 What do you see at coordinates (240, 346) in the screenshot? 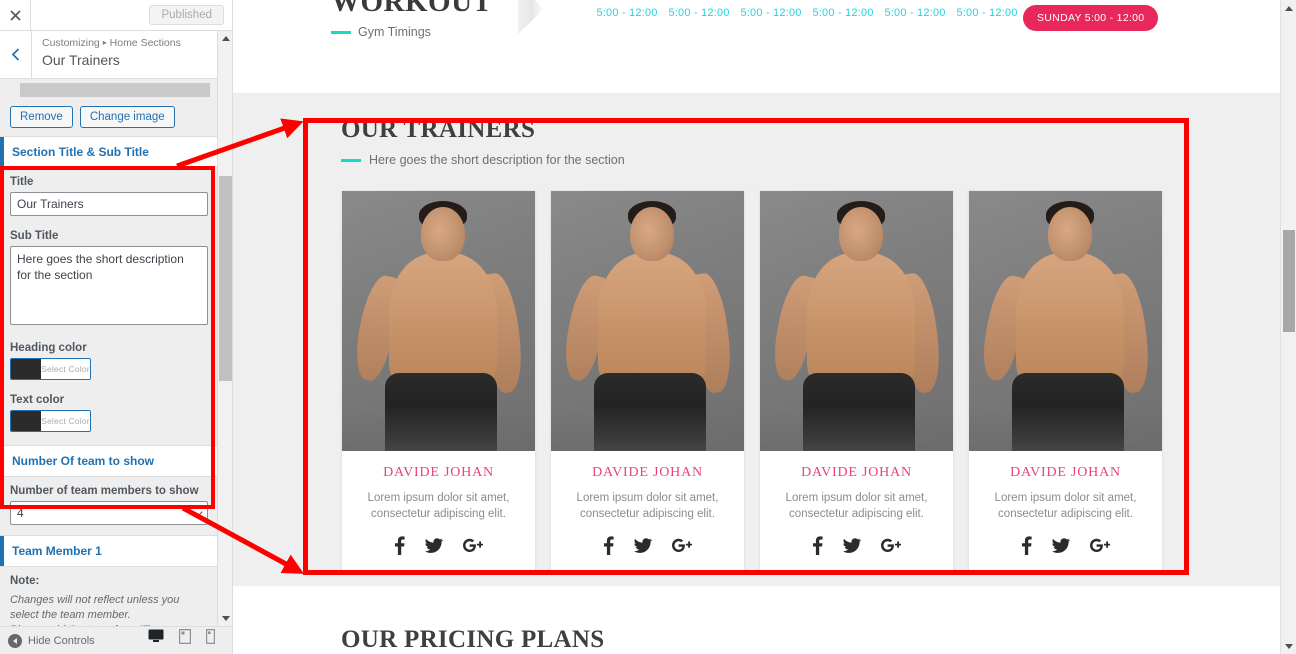
I see `annotation-arrows` at bounding box center [240, 346].